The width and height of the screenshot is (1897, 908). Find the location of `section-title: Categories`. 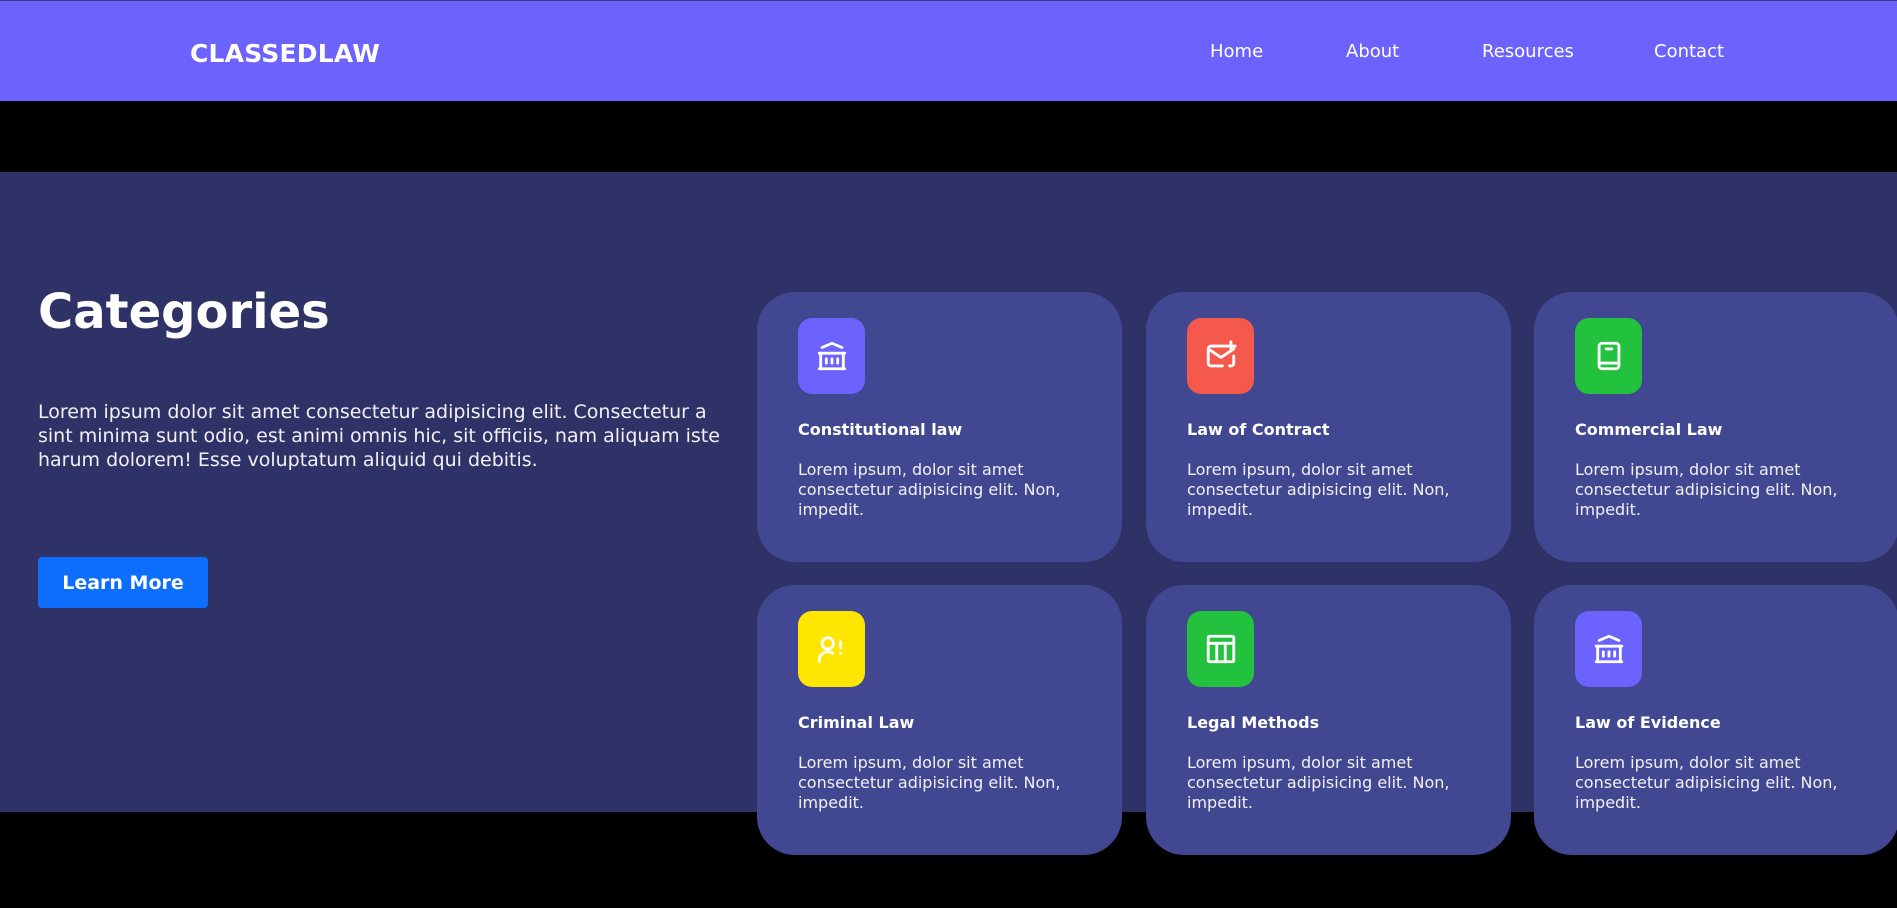

section-title: Categories is located at coordinates (184, 312).